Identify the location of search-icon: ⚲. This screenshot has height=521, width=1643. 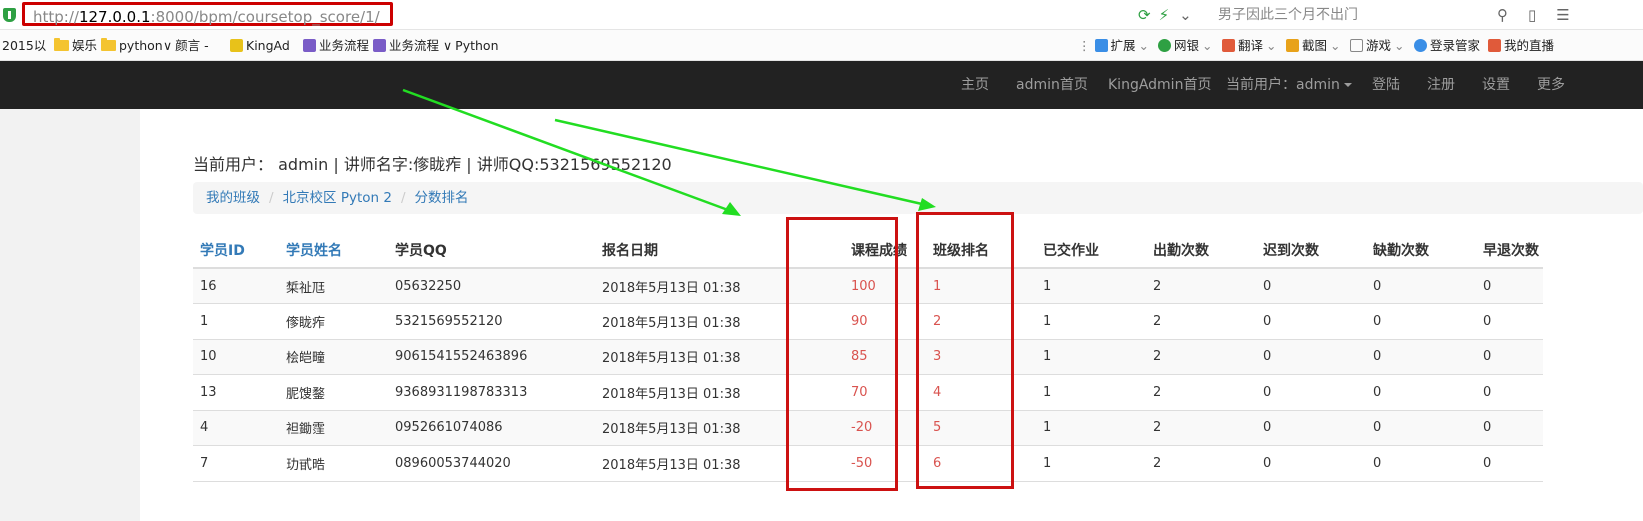
(1502, 15).